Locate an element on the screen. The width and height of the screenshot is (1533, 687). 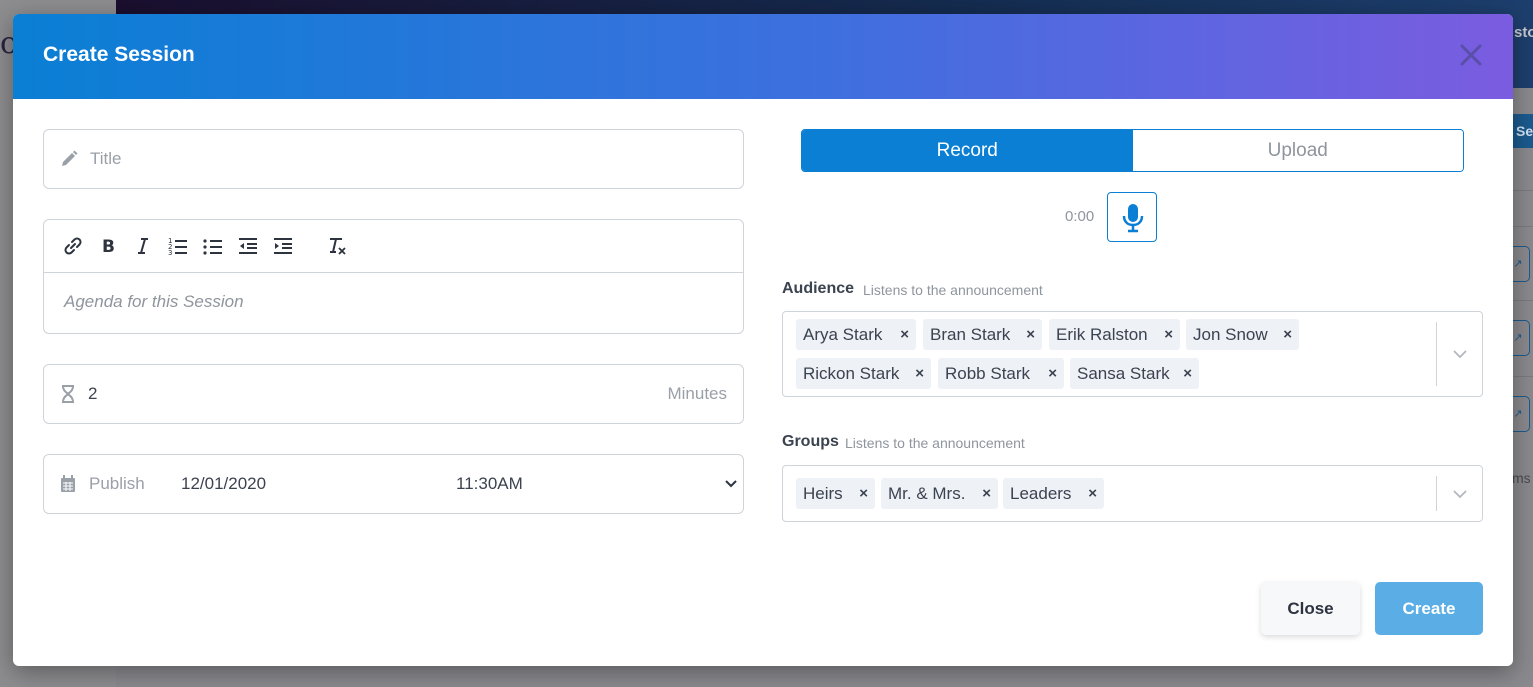
audience-tag: Jon Snow × is located at coordinates (1242, 334).